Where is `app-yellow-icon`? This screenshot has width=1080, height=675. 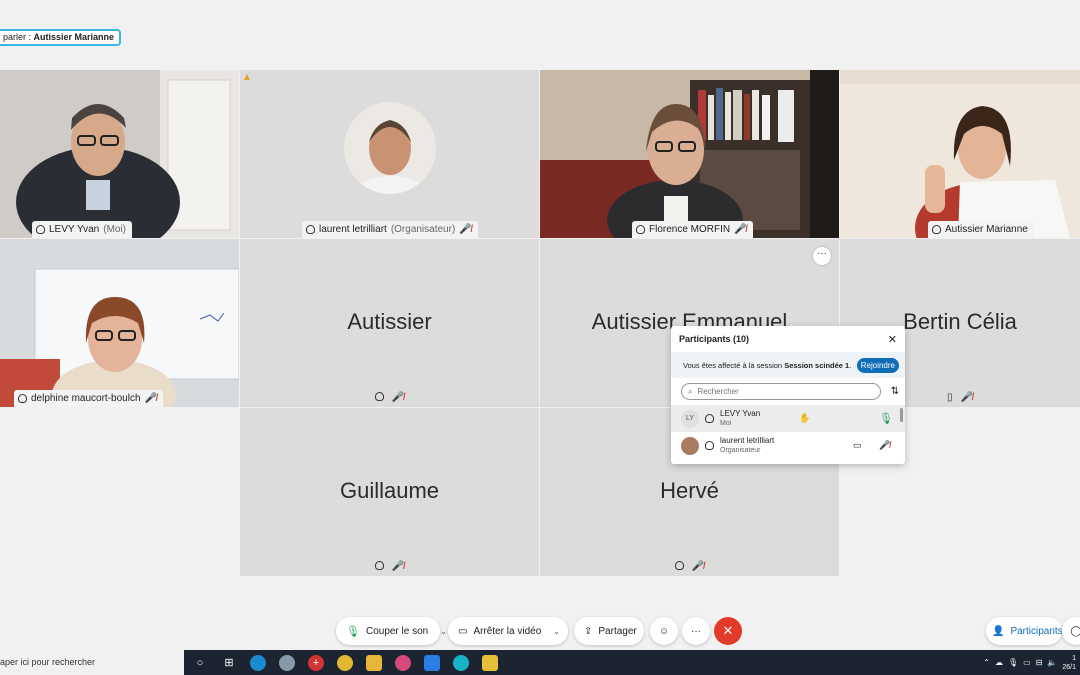
app-yellow-icon is located at coordinates (490, 662).